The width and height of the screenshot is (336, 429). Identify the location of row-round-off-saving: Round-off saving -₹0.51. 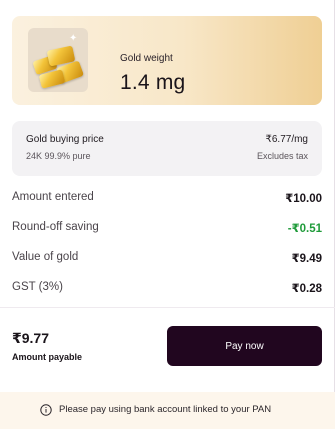
(167, 229).